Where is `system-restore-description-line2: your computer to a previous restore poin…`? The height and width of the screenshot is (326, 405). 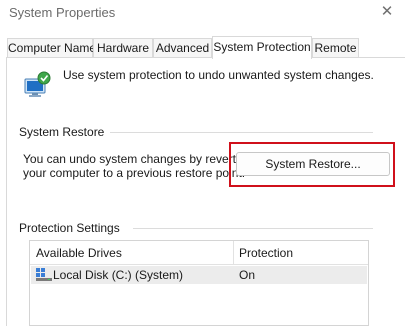
system-restore-description-line2: your computer to a previous restore poin… is located at coordinates (134, 173).